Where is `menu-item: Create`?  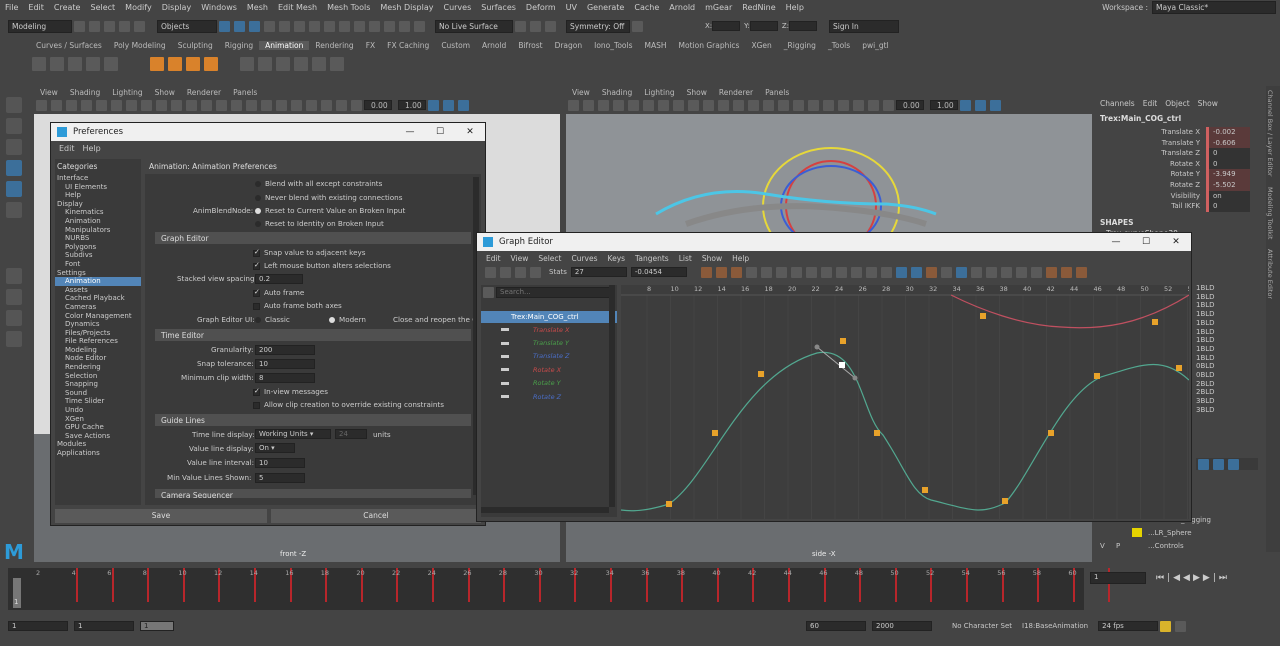
menu-item: Create is located at coordinates (67, 7).